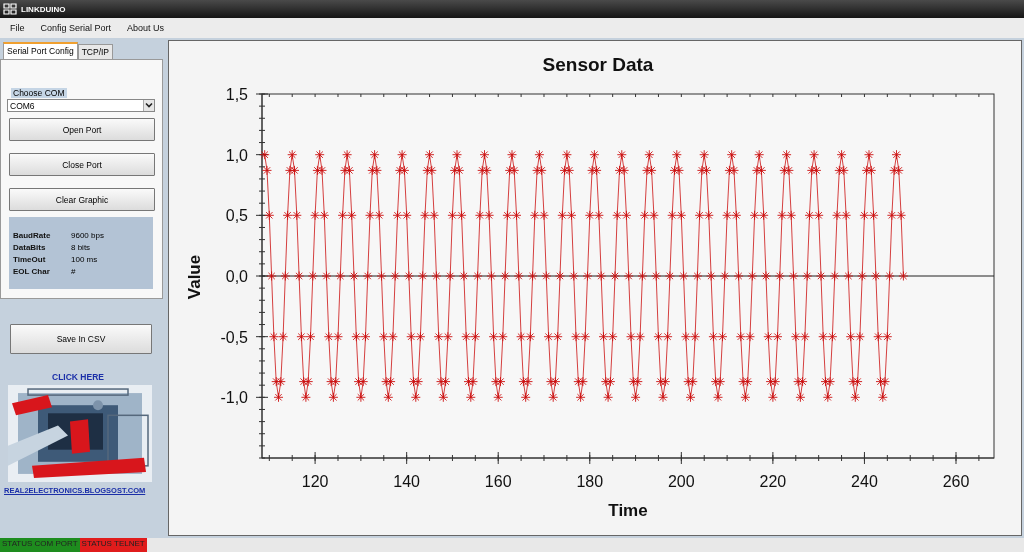  Describe the element at coordinates (146, 28) in the screenshot. I see `menu-item: About Us` at that location.